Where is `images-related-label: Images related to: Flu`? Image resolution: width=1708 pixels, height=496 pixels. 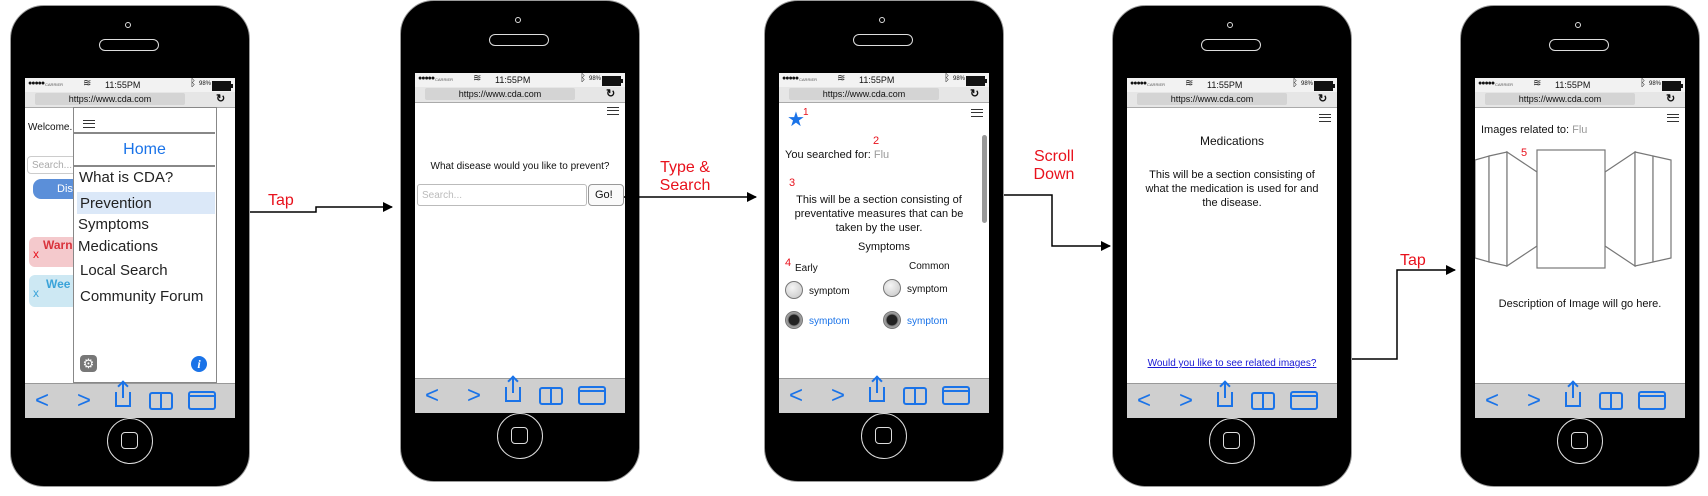
images-related-label: Images related to: Flu is located at coordinates (1534, 130).